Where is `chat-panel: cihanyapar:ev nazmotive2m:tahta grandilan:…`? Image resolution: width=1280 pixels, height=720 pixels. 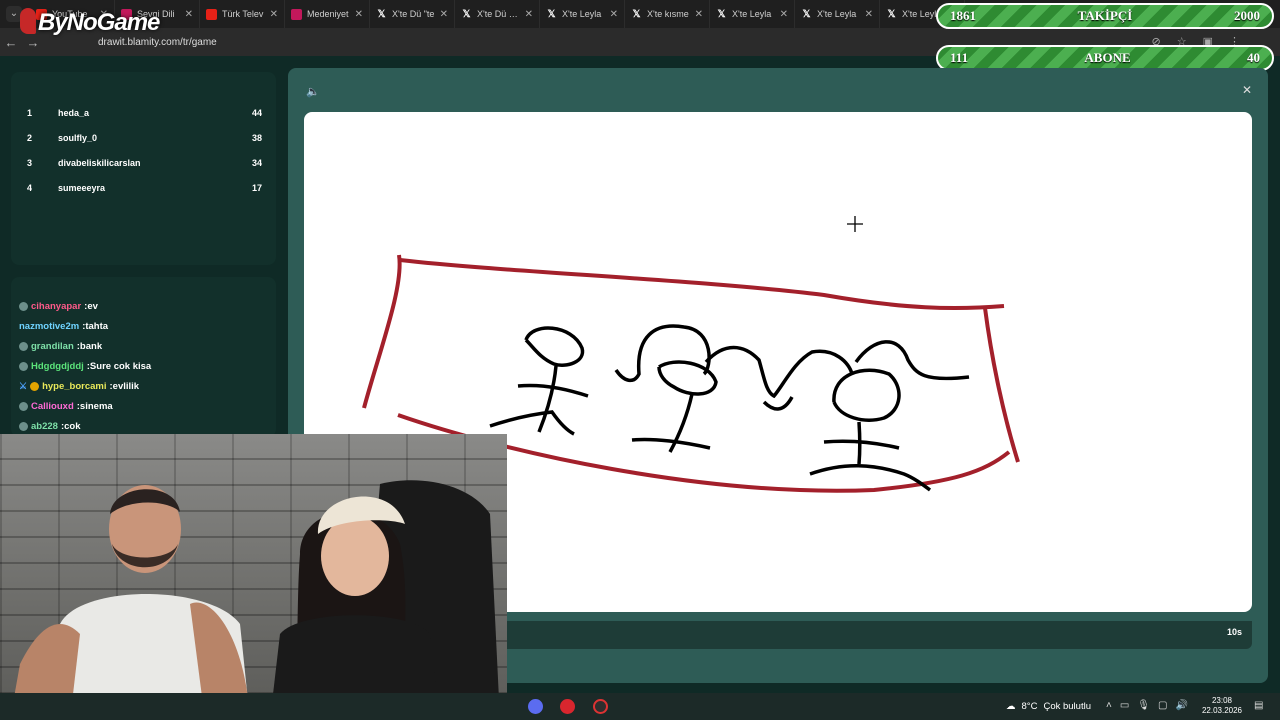
chat-panel: cihanyapar:ev nazmotive2m:tahta grandilan:… is located at coordinates (143, 357).